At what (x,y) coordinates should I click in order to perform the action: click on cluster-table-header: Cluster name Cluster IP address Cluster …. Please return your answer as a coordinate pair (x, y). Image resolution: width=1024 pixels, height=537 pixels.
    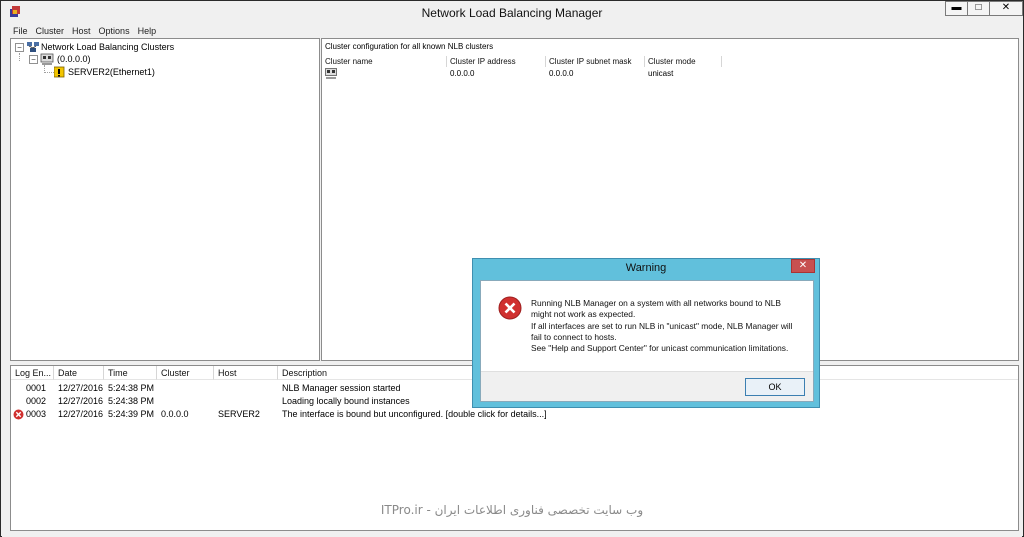
    Looking at the image, I should click on (522, 61).